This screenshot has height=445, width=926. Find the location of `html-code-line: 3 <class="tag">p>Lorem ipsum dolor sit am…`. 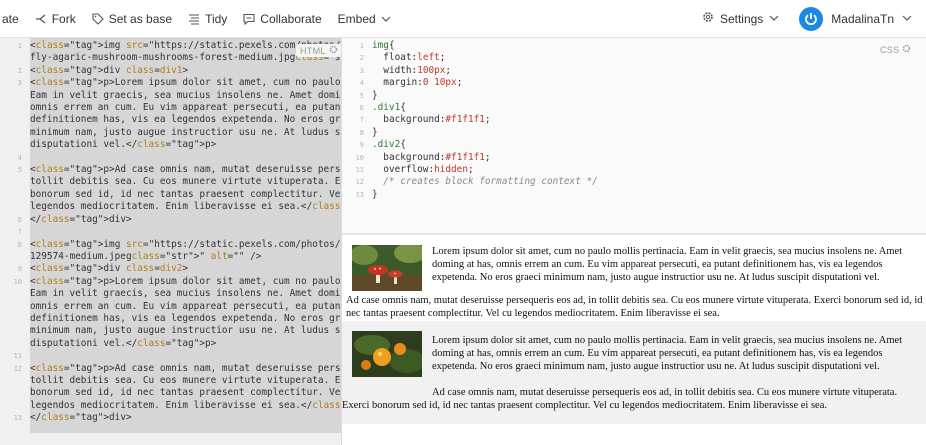

html-code-line: 3 <class="tag">p>Lorem ipsum dolor sit am… is located at coordinates (170, 83).